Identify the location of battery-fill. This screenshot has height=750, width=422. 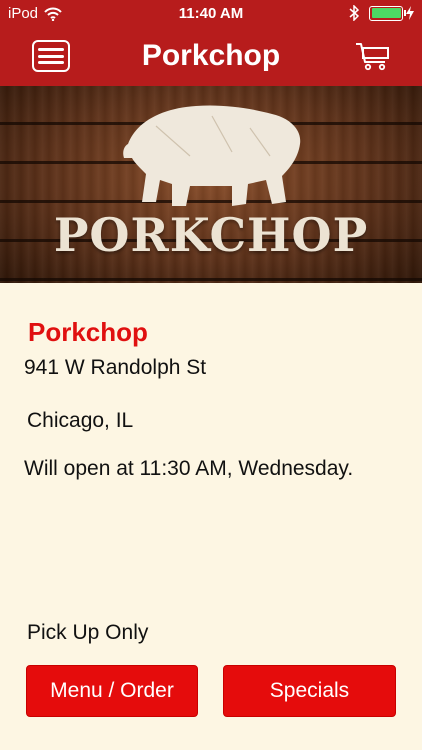
(386, 13).